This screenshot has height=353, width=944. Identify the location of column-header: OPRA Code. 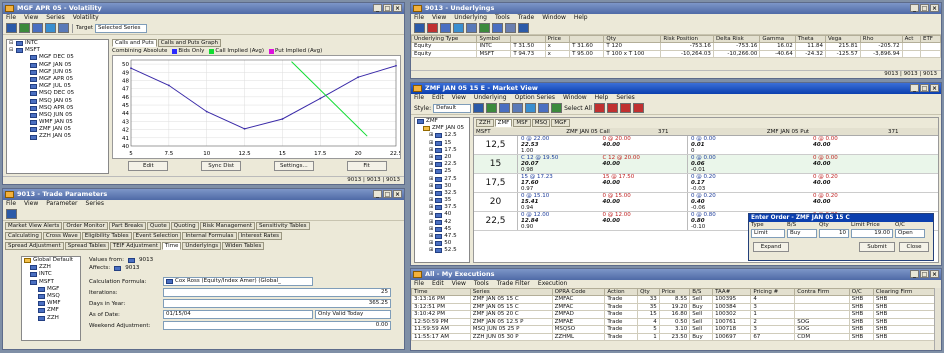
(578, 292).